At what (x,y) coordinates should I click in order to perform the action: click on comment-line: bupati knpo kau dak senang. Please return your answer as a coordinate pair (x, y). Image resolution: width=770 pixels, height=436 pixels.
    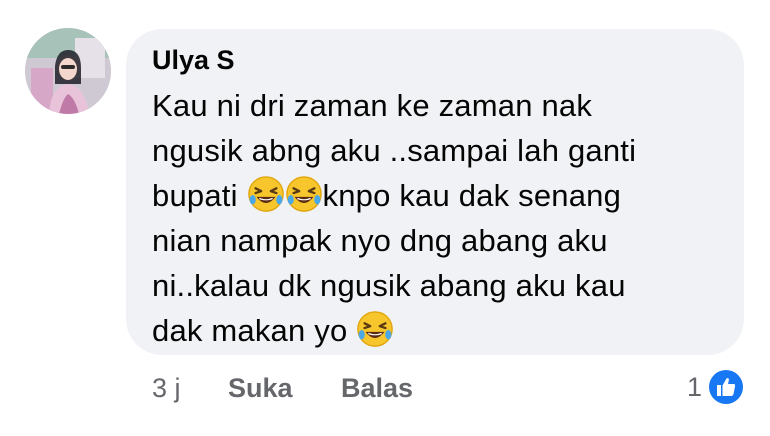
    Looking at the image, I should click on (436, 195).